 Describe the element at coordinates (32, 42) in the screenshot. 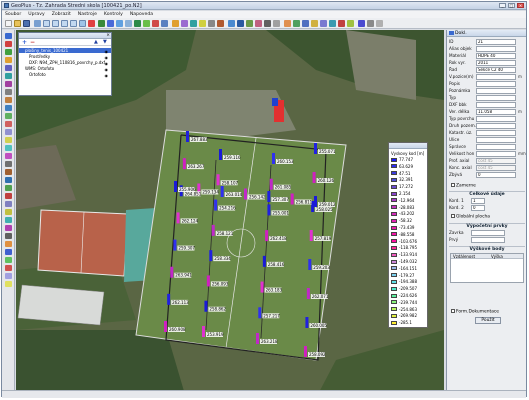

I see `remove-layer-icon: −` at that location.